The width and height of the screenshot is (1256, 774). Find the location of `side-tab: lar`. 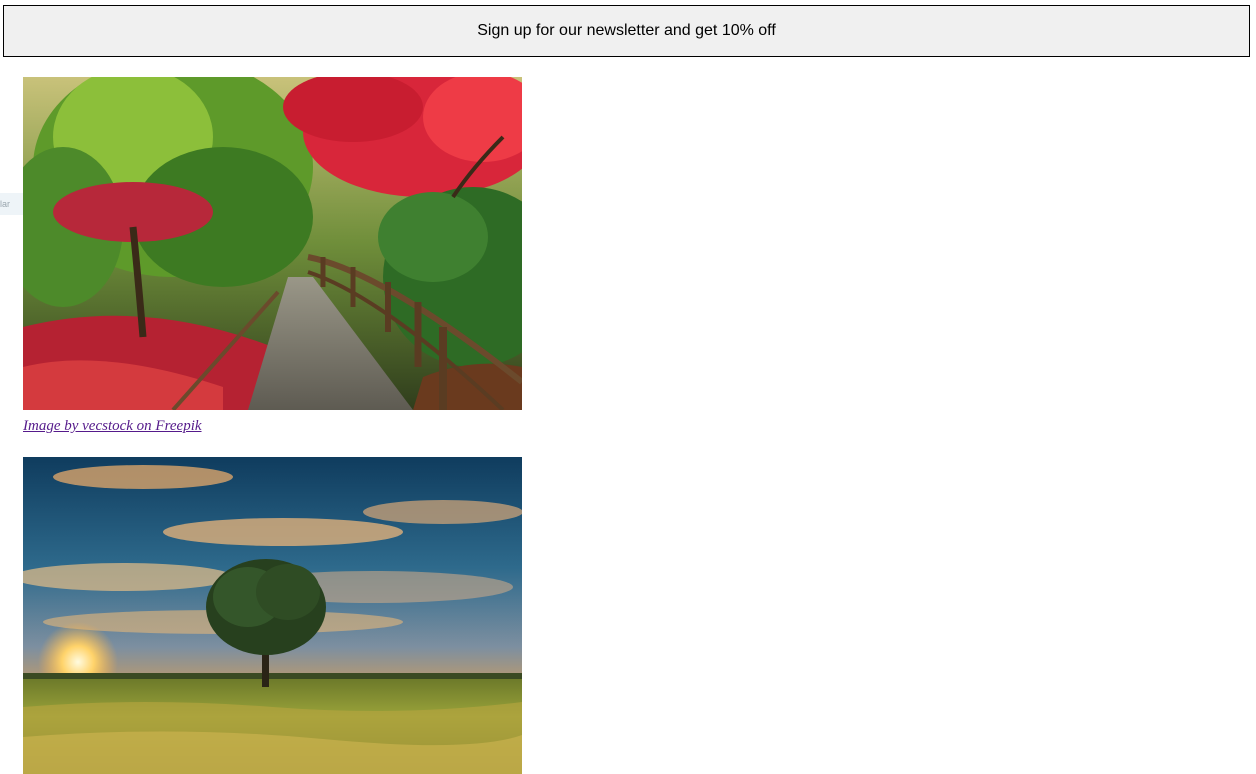

side-tab: lar is located at coordinates (11, 204).